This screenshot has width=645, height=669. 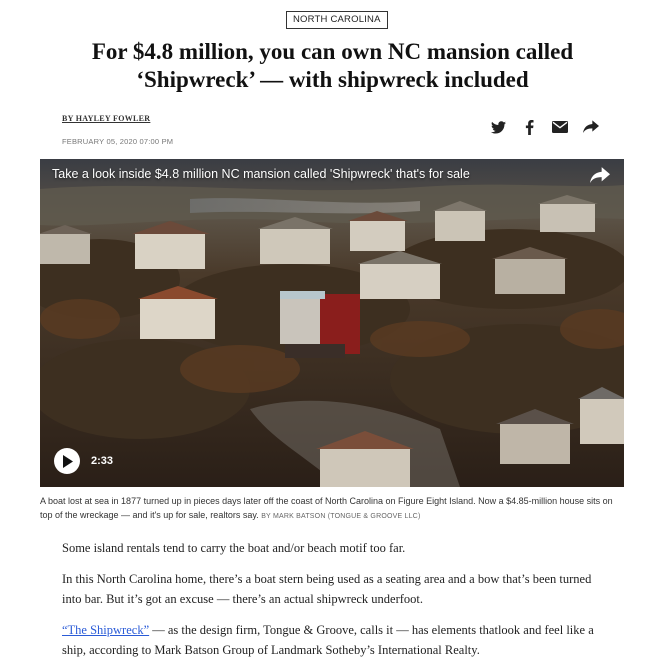 What do you see at coordinates (591, 127) in the screenshot?
I see `share-icon` at bounding box center [591, 127].